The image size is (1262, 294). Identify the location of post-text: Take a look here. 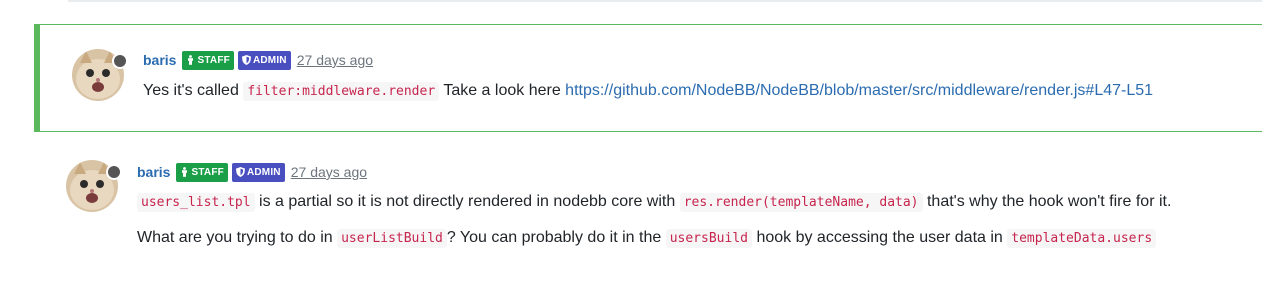
(502, 90).